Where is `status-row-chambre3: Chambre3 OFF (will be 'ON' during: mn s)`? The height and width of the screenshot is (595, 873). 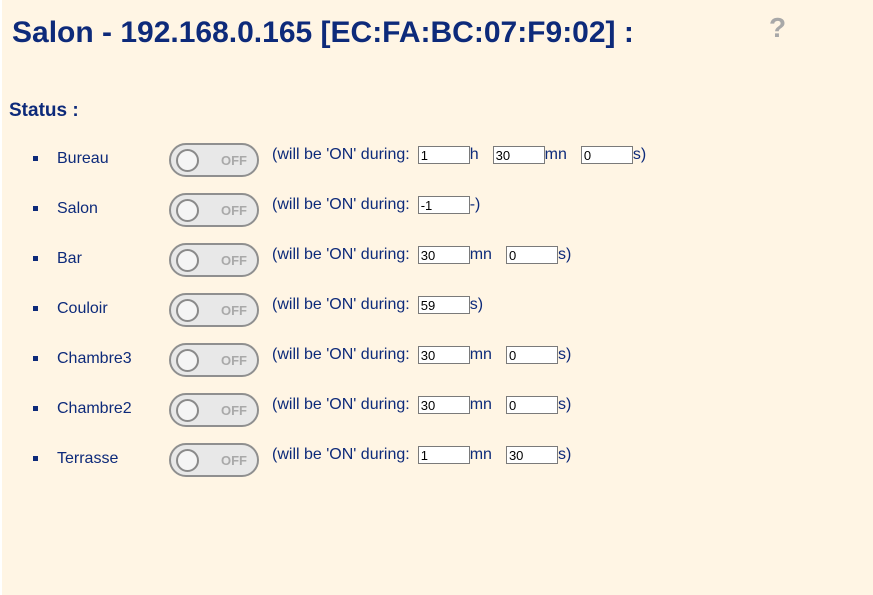
status-row-chambre3: Chambre3 OFF (will be 'ON' during: mn s) is located at coordinates (437, 359).